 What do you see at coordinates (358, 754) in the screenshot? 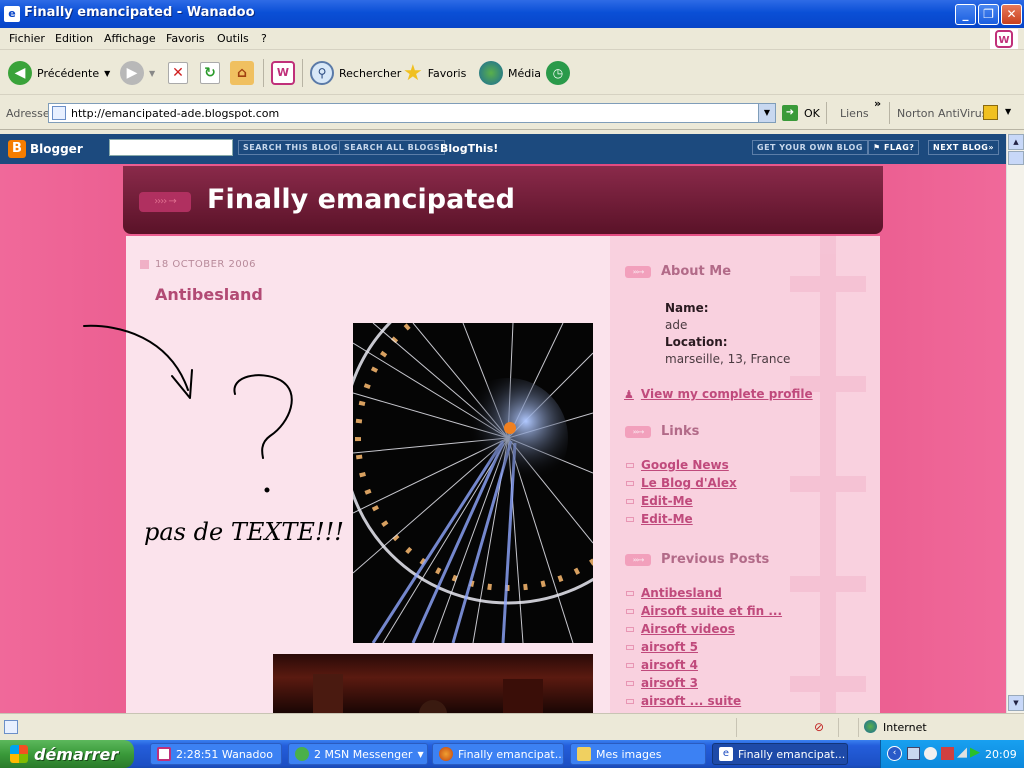
I see `taskbar-item-msn: 2 MSN Messenger ▼` at bounding box center [358, 754].